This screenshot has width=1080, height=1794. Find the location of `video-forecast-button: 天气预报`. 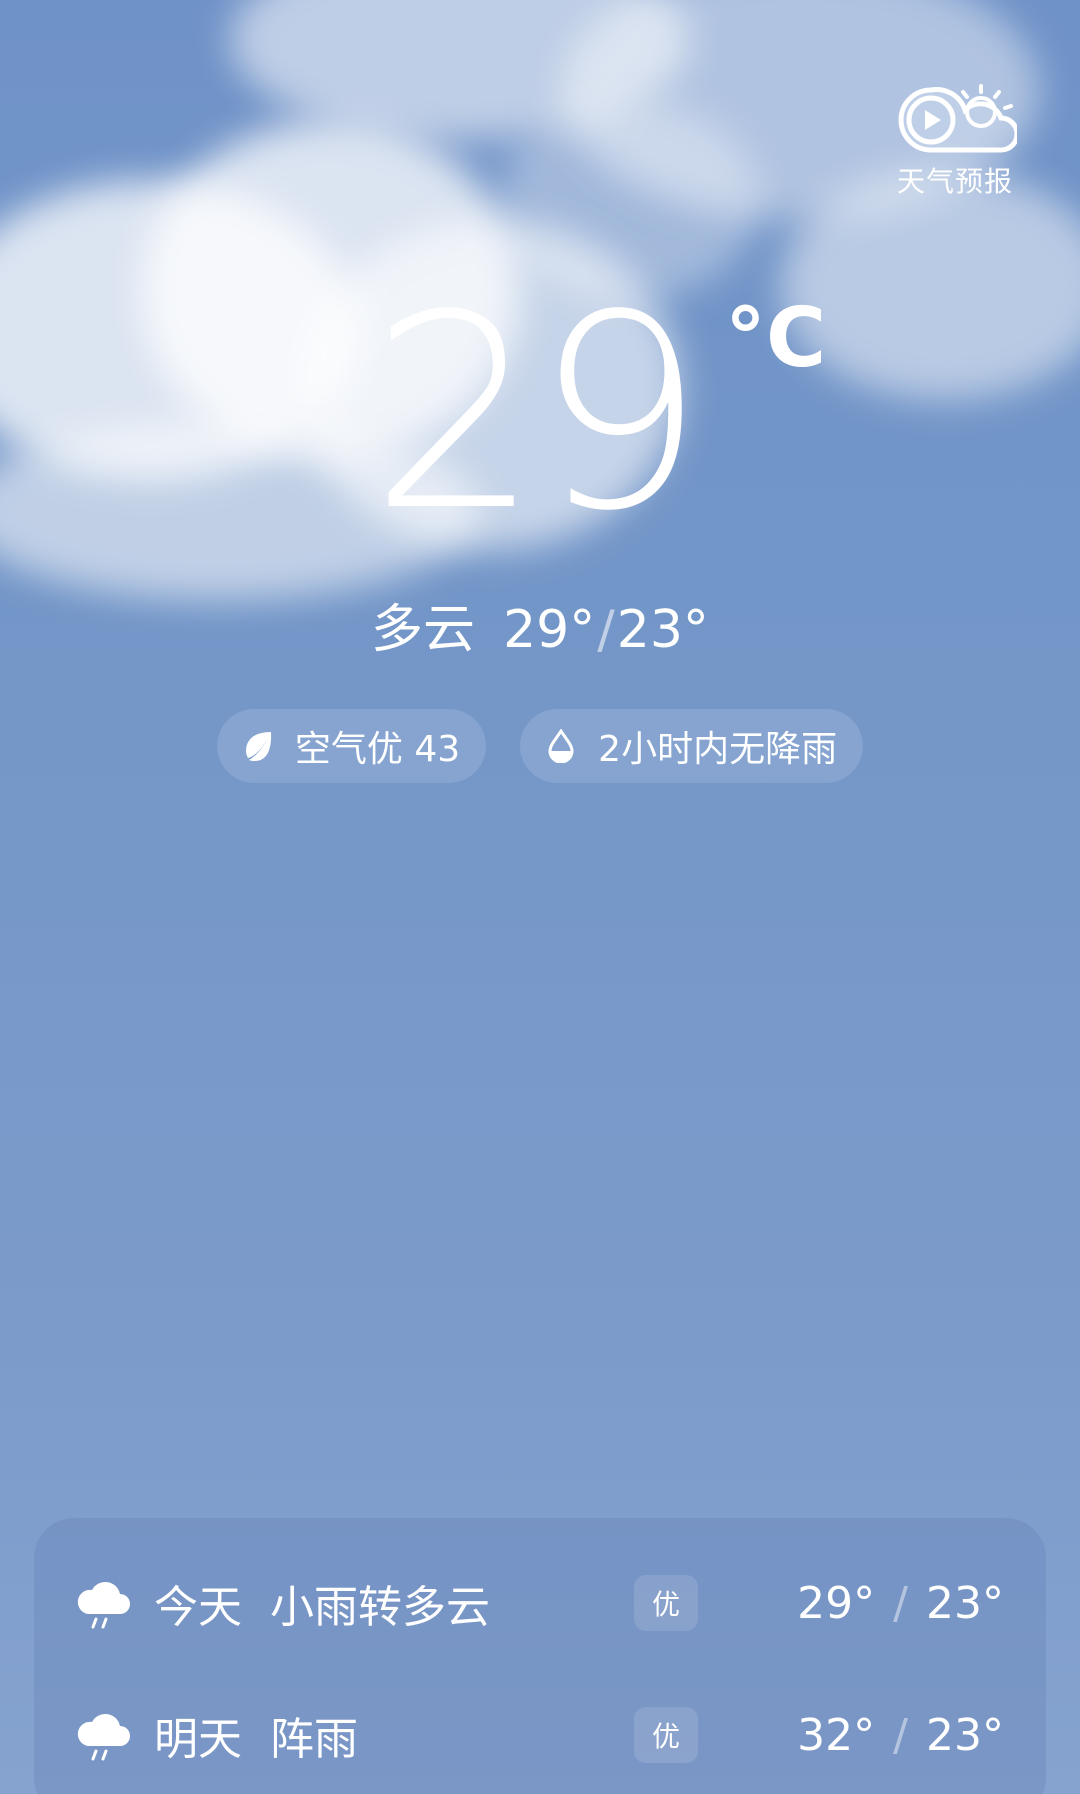

video-forecast-button: 天气预报 is located at coordinates (955, 150).